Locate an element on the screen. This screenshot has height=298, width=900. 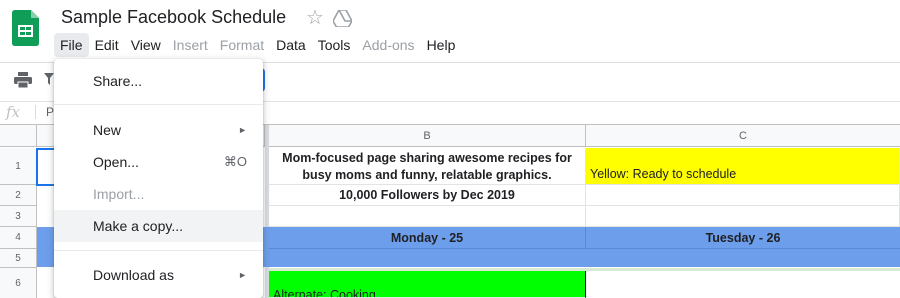
row-header-6: 6 is located at coordinates (18, 283).